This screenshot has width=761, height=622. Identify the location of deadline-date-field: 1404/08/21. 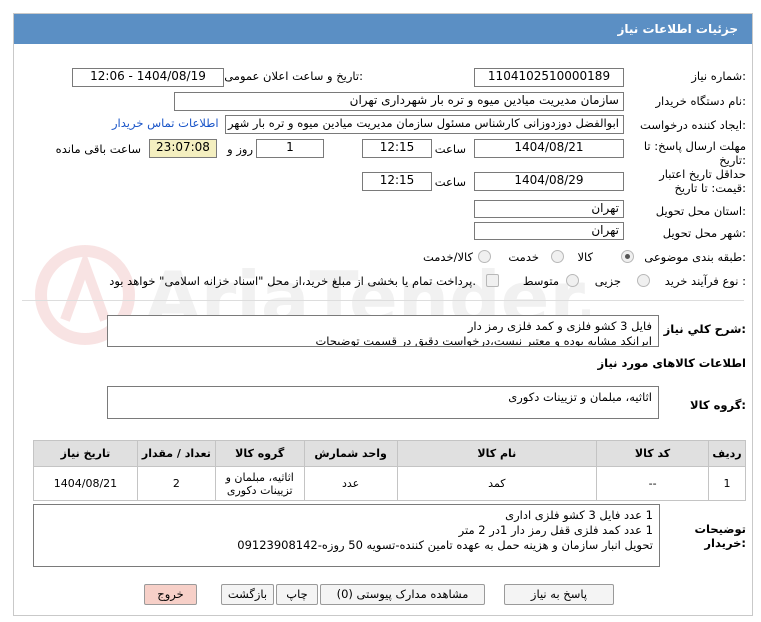
(549, 148).